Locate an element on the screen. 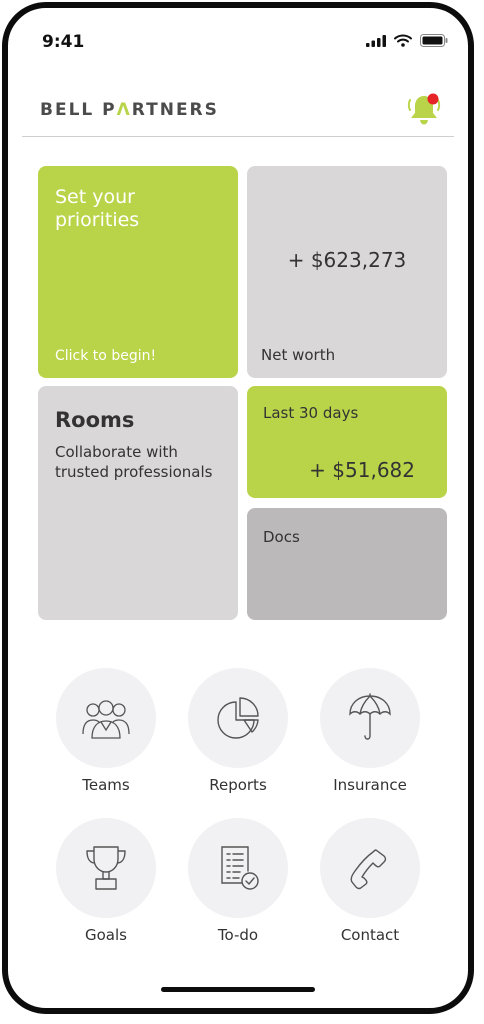 This screenshot has width=484, height=1024. brand-text-end: RTNERS is located at coordinates (175, 110).